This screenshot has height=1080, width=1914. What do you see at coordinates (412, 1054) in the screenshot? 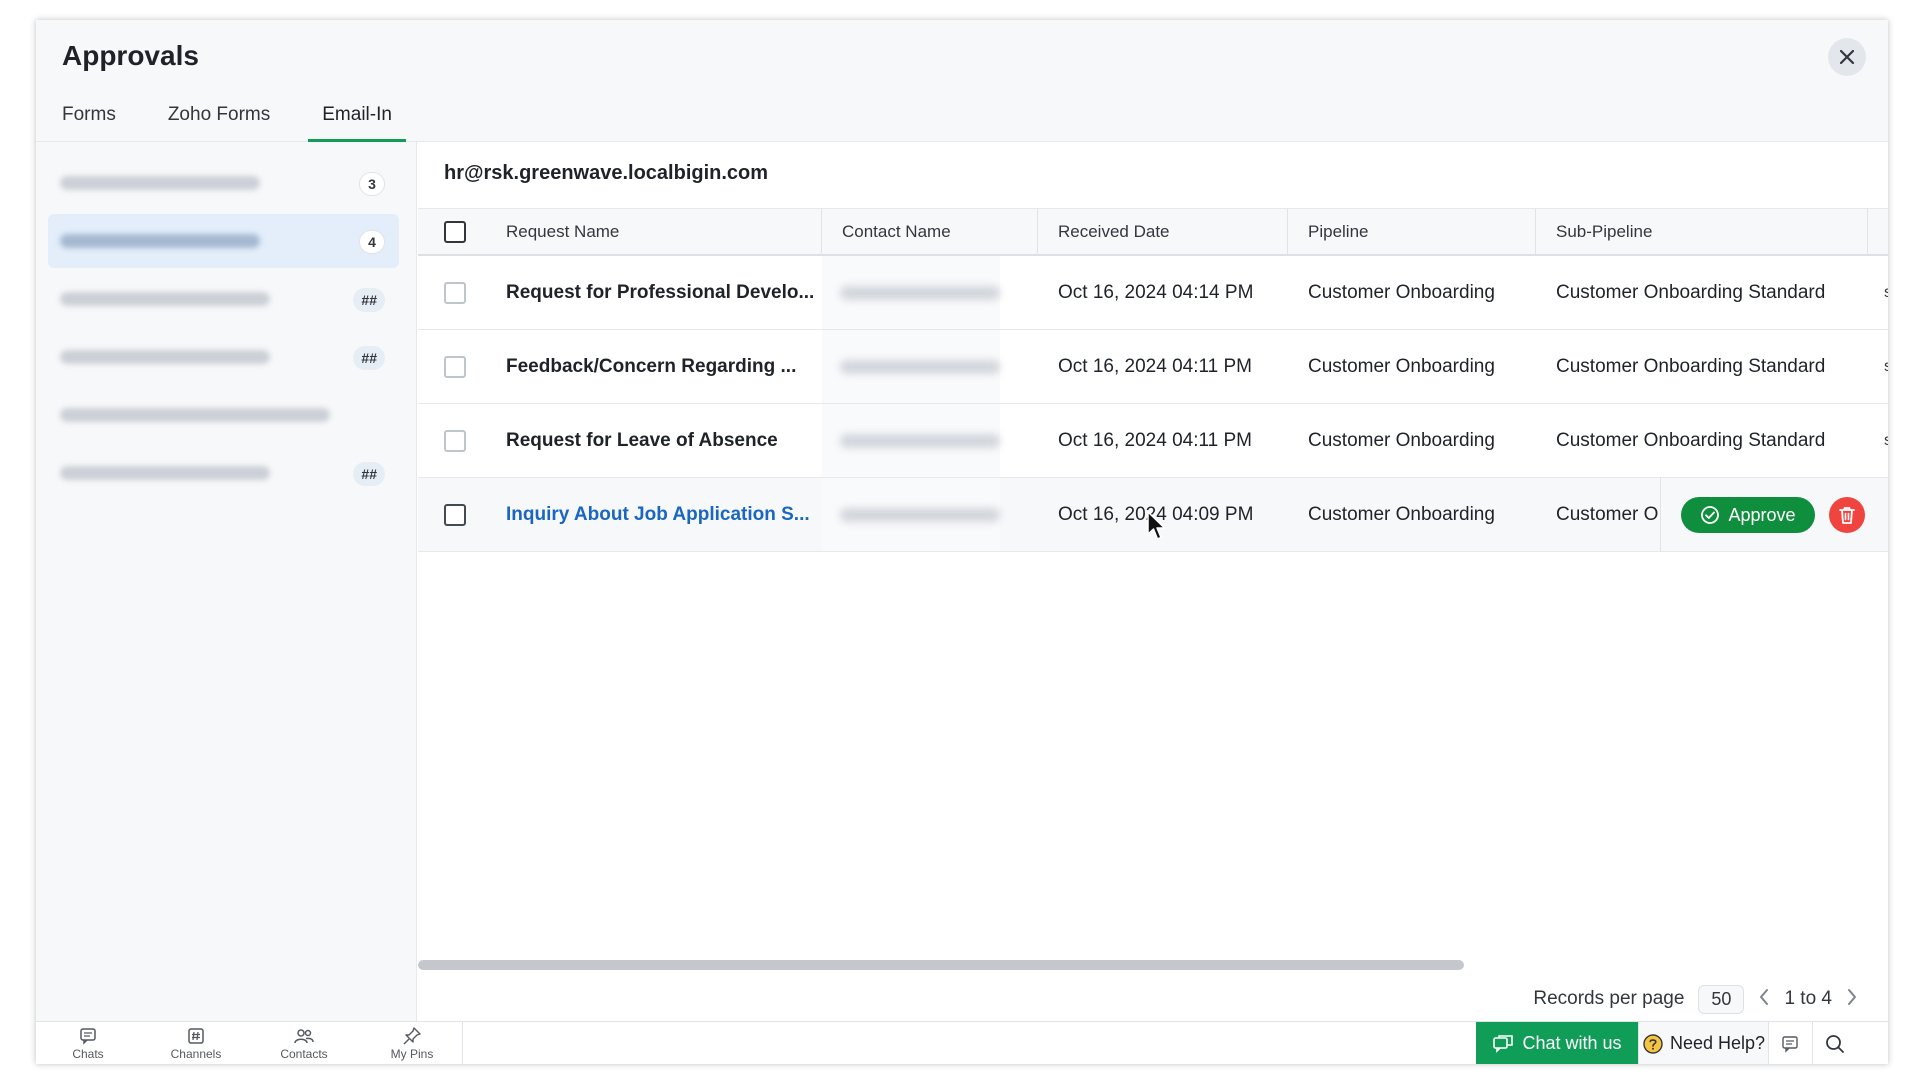
I see `bottom-item-label: My Pins` at bounding box center [412, 1054].